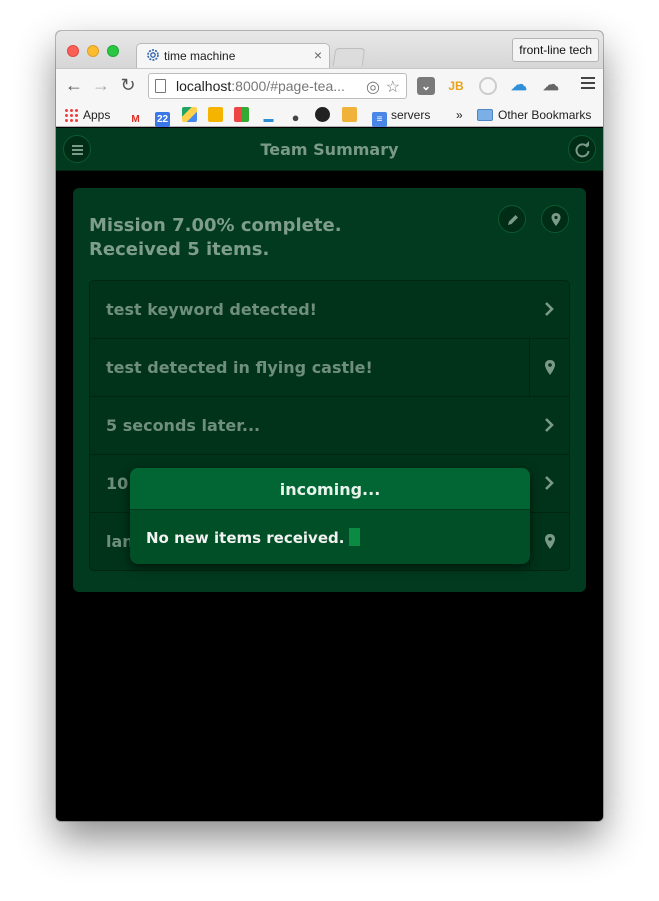  I want to click on bookmarks-overflow: », so click(459, 115).